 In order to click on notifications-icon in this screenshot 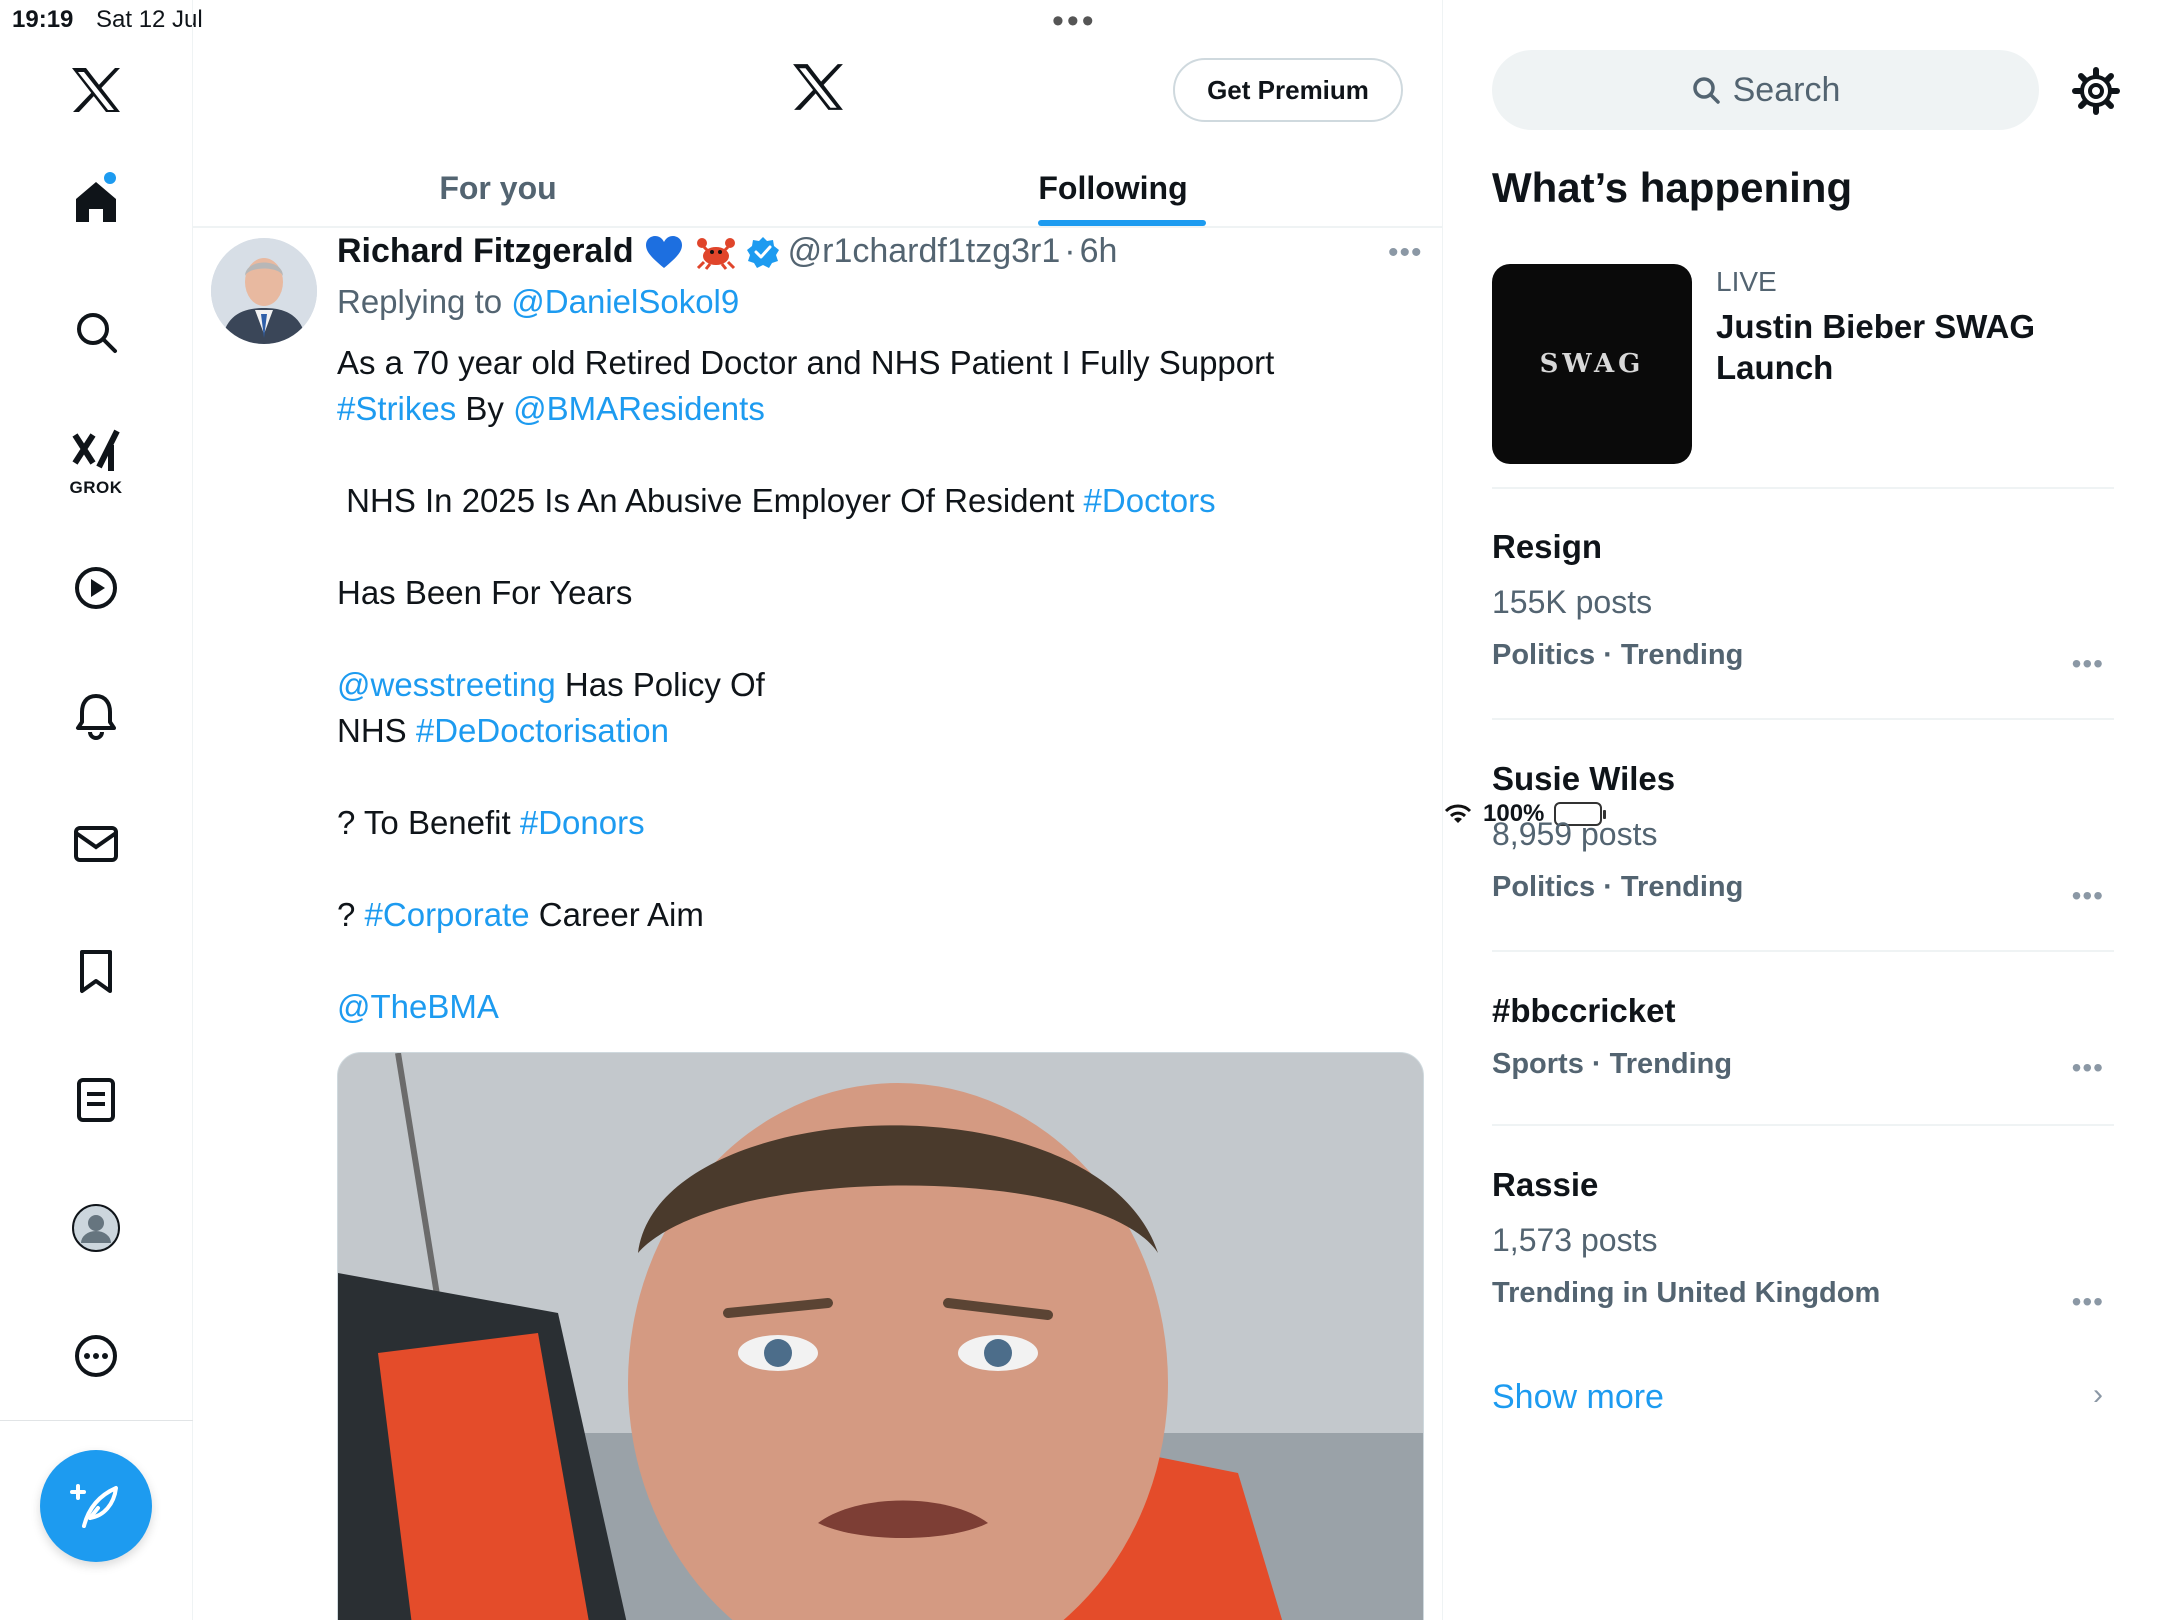, I will do `click(96, 716)`.